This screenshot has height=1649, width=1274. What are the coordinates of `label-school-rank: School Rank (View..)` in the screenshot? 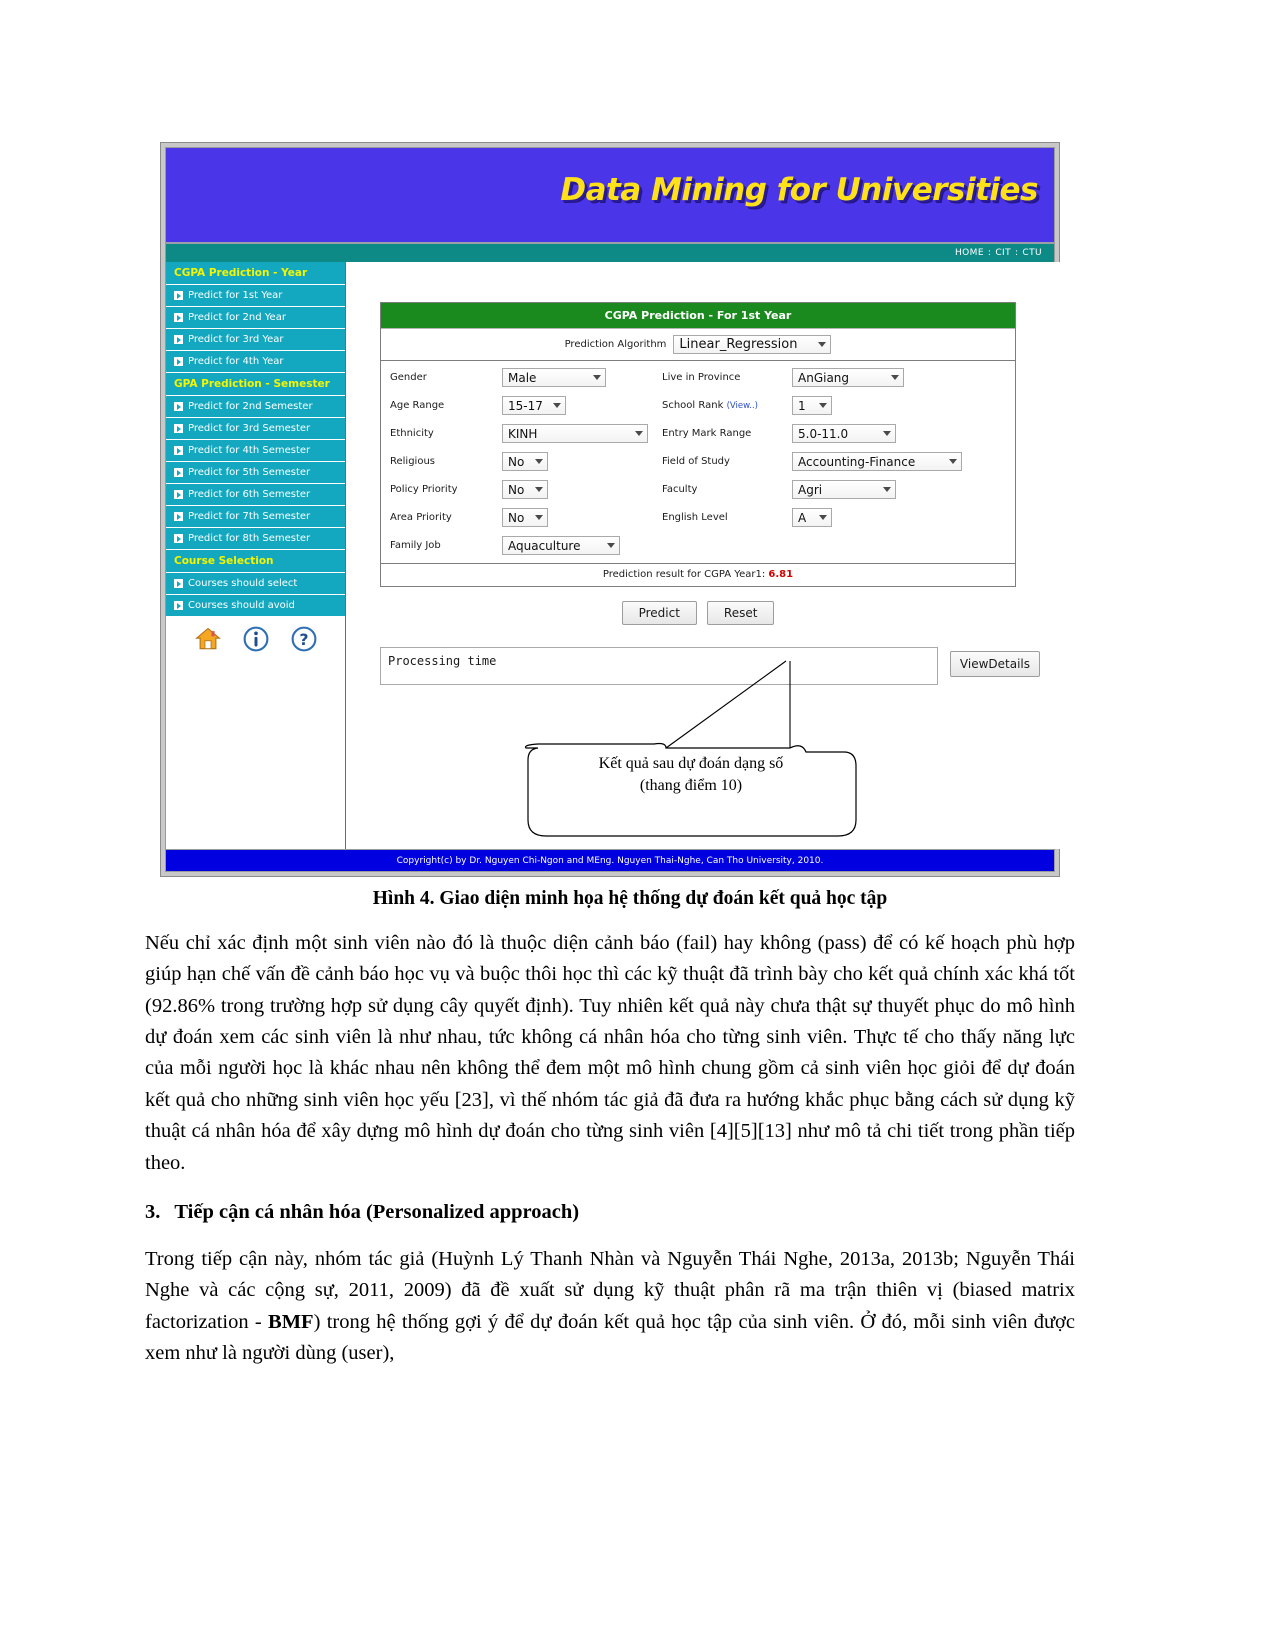 It's located at (727, 405).